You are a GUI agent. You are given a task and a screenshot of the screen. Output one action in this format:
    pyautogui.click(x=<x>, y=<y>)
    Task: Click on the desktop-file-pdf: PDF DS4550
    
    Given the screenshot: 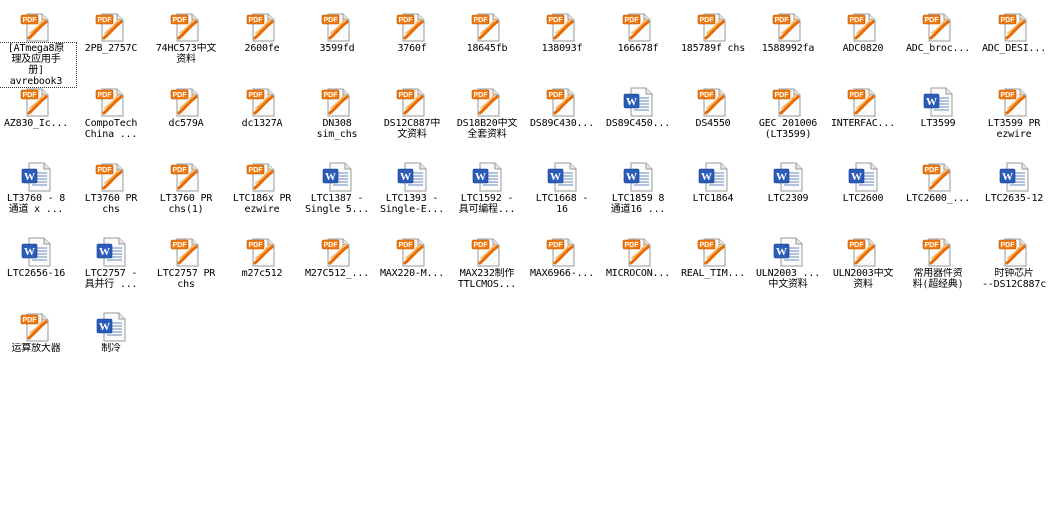 What is the action you would take?
    pyautogui.click(x=713, y=116)
    